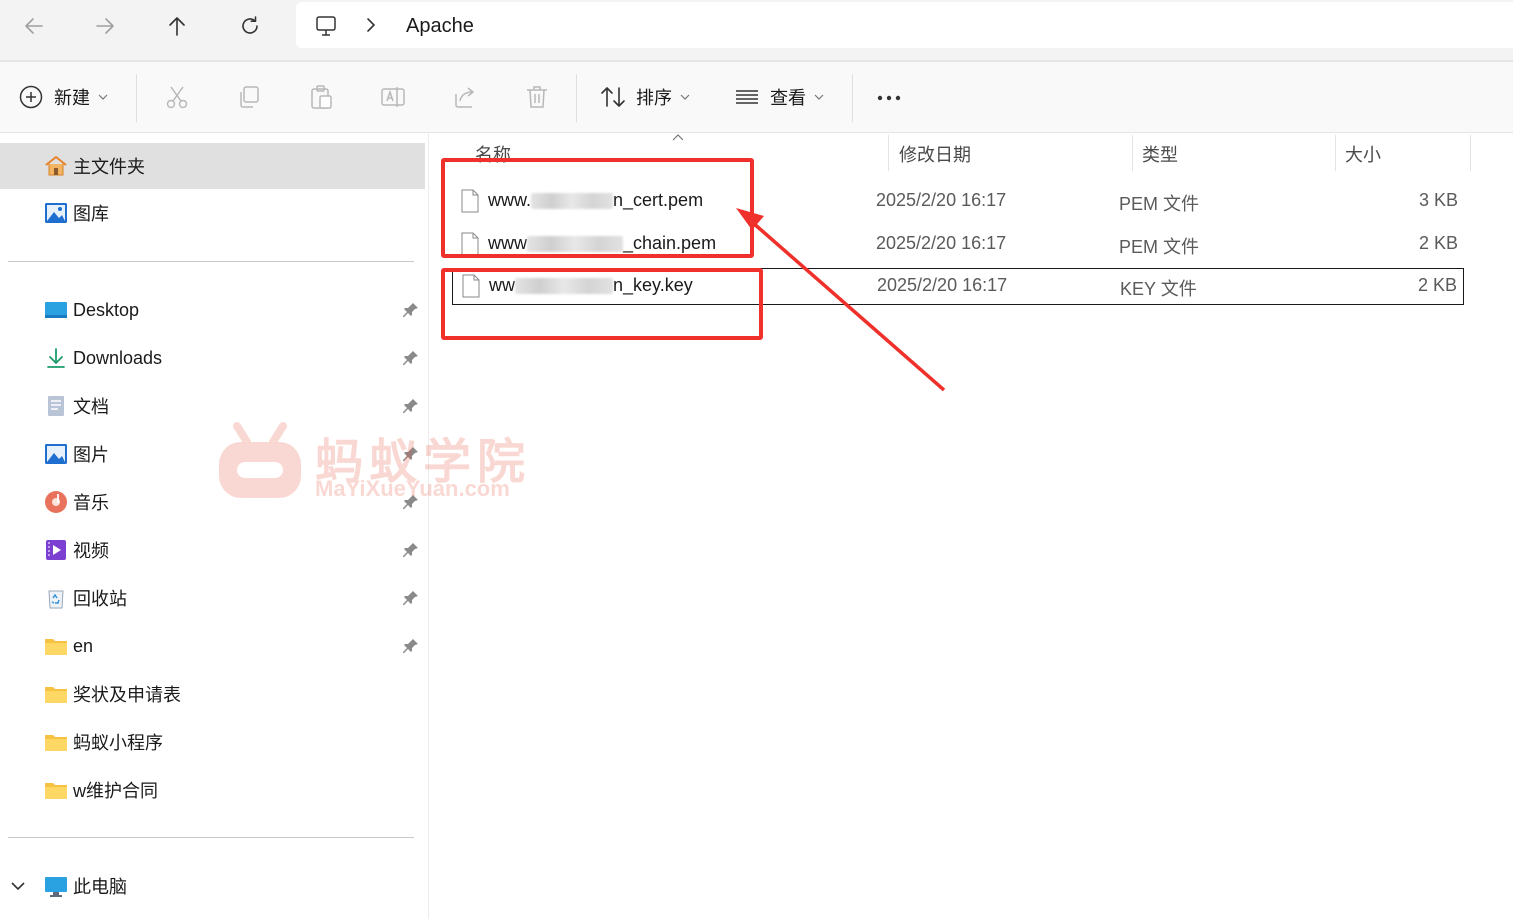 Image resolution: width=1513 pixels, height=919 pixels. What do you see at coordinates (889, 97) in the screenshot?
I see `more-options-icon` at bounding box center [889, 97].